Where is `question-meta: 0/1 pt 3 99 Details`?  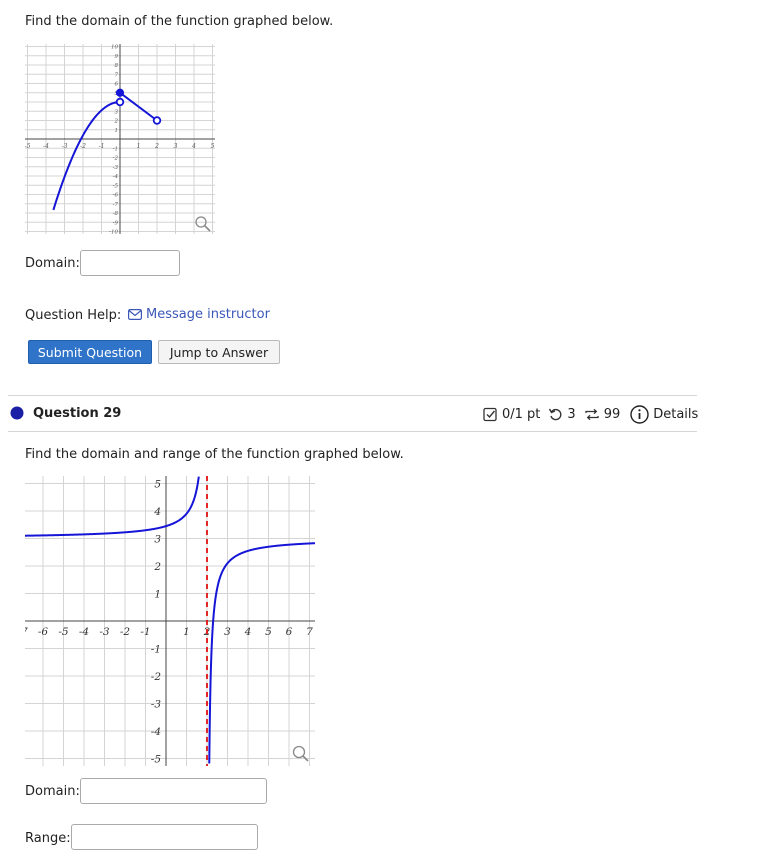
question-meta: 0/1 pt 3 99 Details is located at coordinates (590, 414).